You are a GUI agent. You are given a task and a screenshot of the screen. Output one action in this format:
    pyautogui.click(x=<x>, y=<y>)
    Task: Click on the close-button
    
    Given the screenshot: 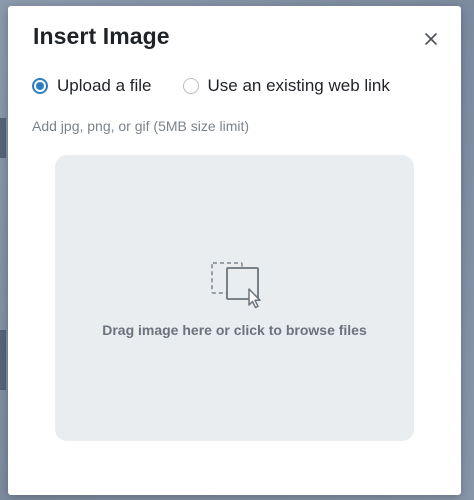 What is the action you would take?
    pyautogui.click(x=431, y=39)
    